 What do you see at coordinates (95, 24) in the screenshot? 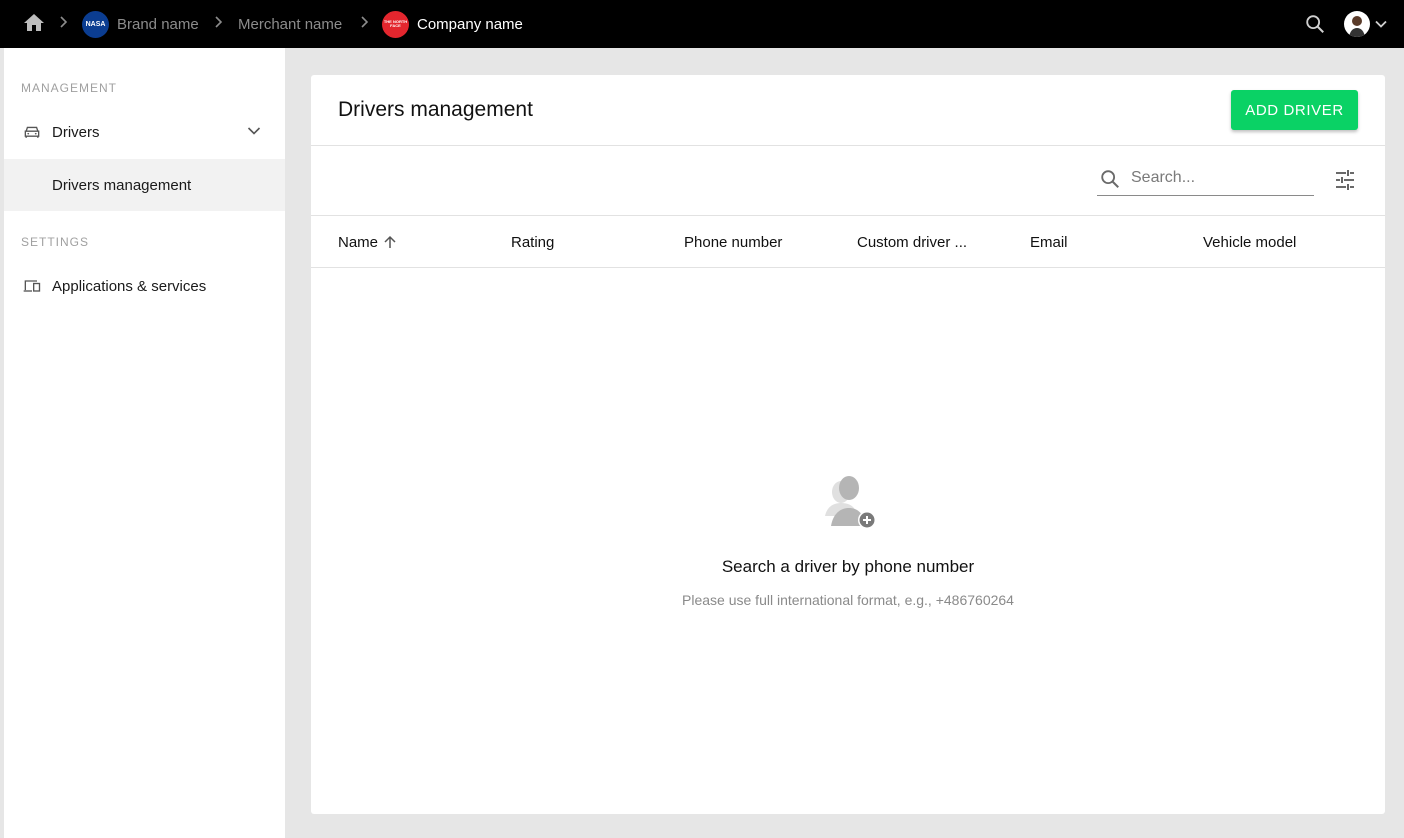
I see `brand-logo: NASA` at bounding box center [95, 24].